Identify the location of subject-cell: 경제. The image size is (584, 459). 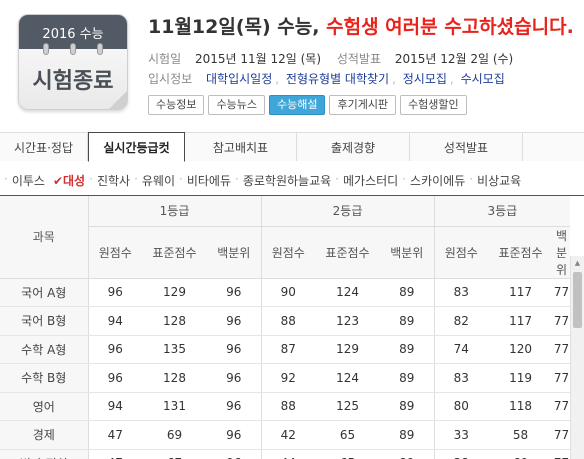
(44, 435).